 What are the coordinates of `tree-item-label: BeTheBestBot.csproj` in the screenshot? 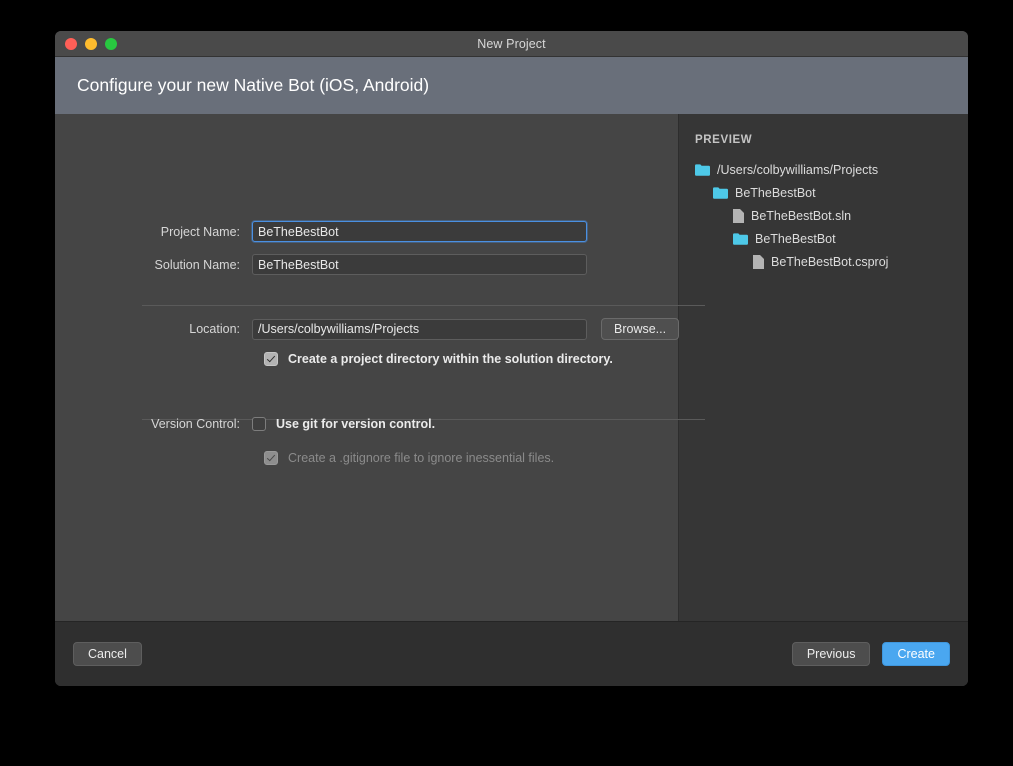 It's located at (830, 261).